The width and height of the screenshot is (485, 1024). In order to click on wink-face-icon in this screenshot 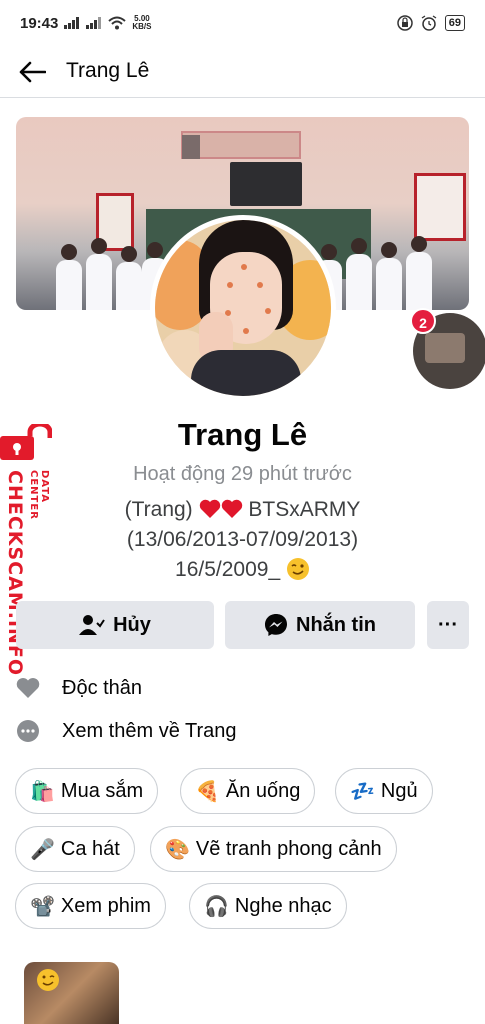, I will do `click(297, 569)`.